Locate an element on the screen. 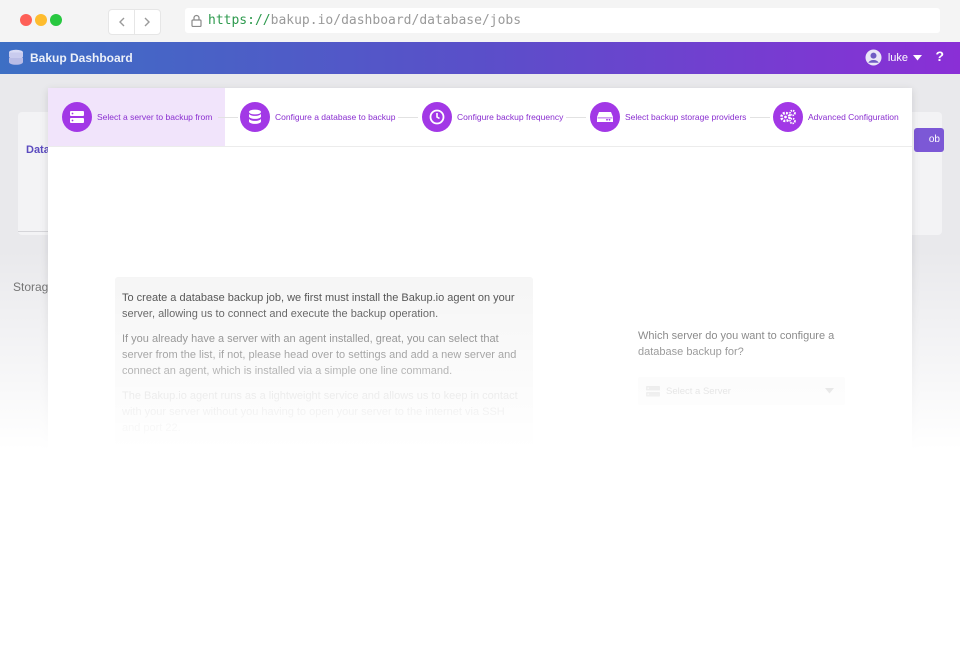 This screenshot has width=960, height=651. browser-toolbar: https://bakup.io/dashboard/database/jobs is located at coordinates (480, 21).